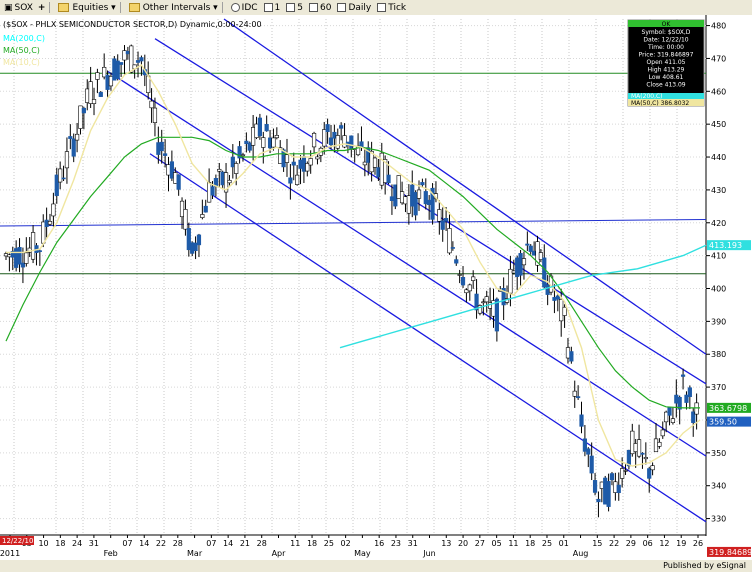 This screenshot has width=752, height=572. I want to click on interval-5: 5, so click(294, 8).